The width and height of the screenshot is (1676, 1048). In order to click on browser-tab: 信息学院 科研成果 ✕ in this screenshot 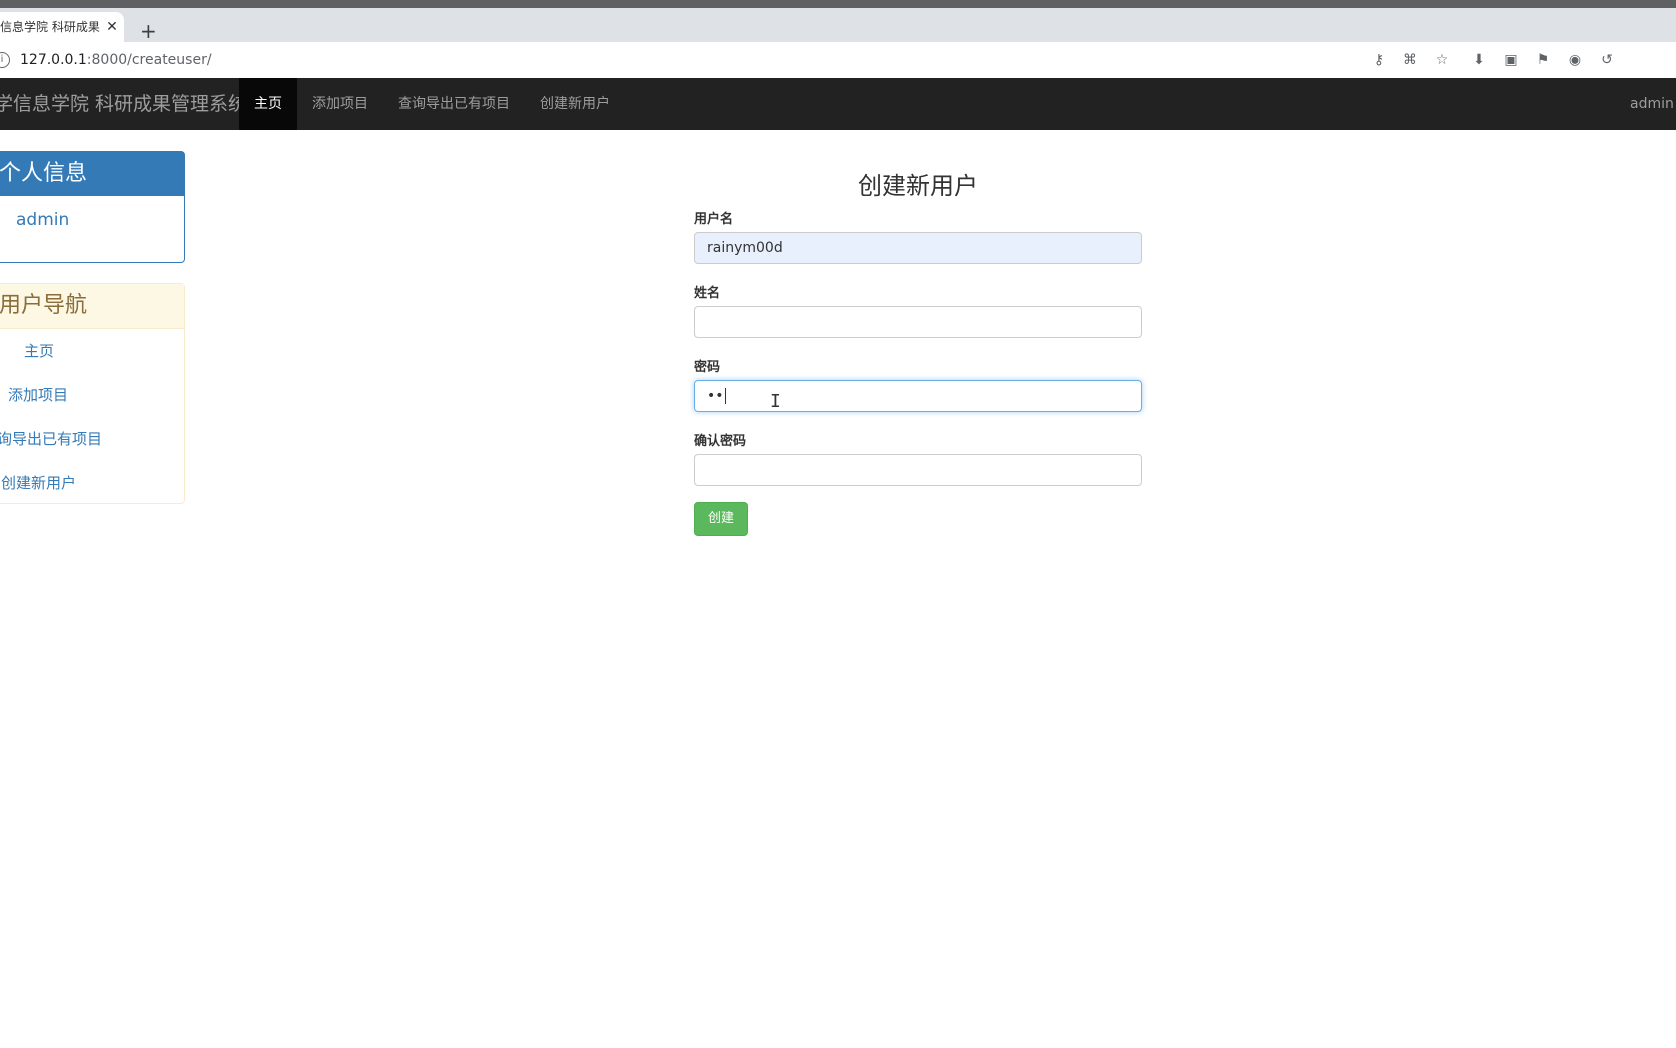, I will do `click(62, 27)`.